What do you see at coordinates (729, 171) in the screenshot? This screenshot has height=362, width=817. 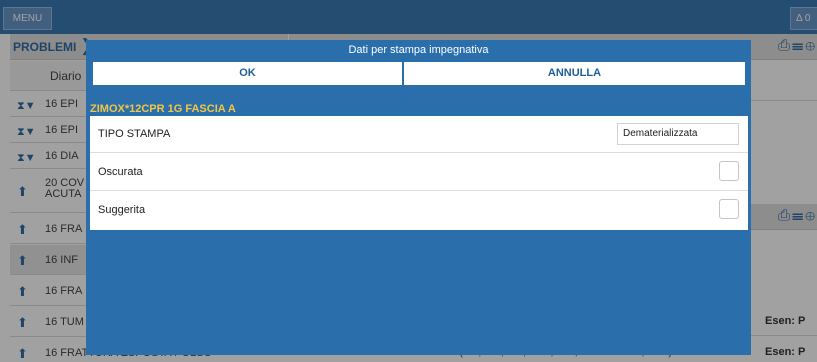 I see `obscured-checkbox` at bounding box center [729, 171].